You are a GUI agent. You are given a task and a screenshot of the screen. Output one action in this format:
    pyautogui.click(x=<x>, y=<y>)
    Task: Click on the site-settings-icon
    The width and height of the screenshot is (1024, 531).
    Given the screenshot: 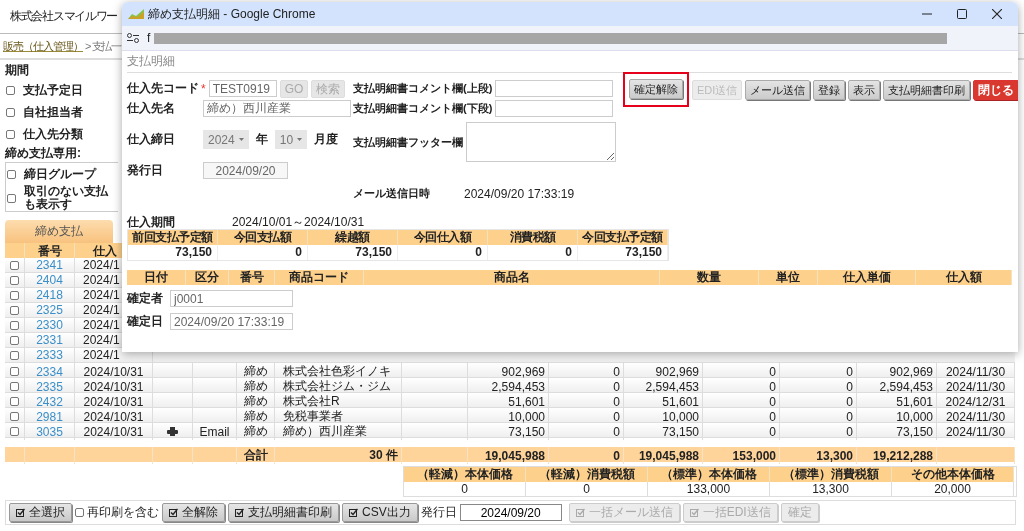 What is the action you would take?
    pyautogui.click(x=133, y=38)
    